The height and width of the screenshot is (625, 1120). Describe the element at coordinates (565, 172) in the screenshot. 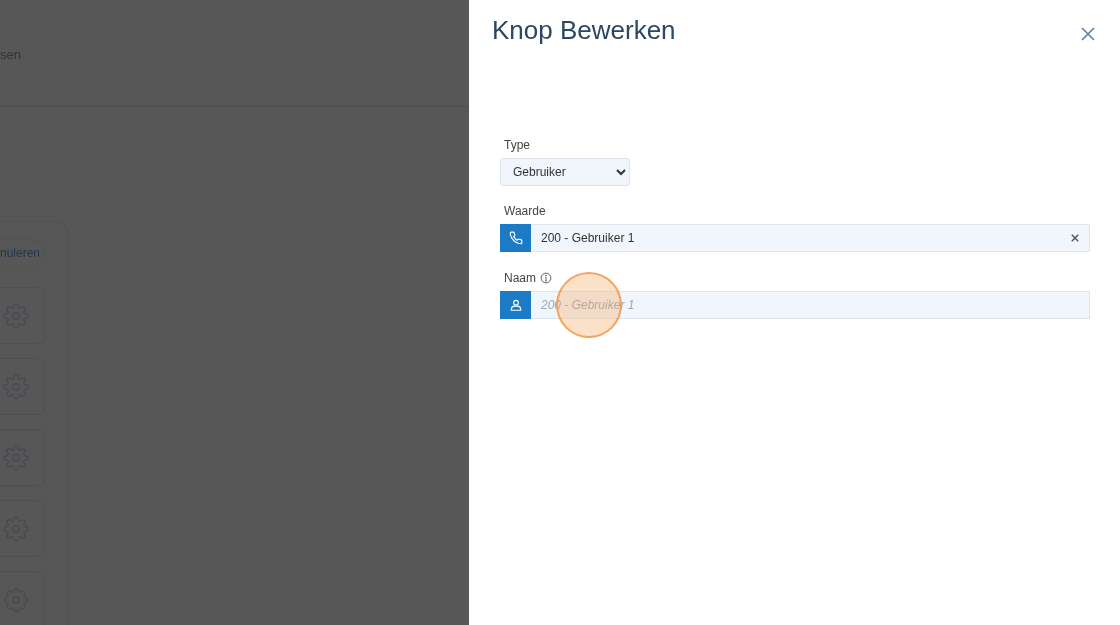

I see `type-select: Gebruiker` at that location.